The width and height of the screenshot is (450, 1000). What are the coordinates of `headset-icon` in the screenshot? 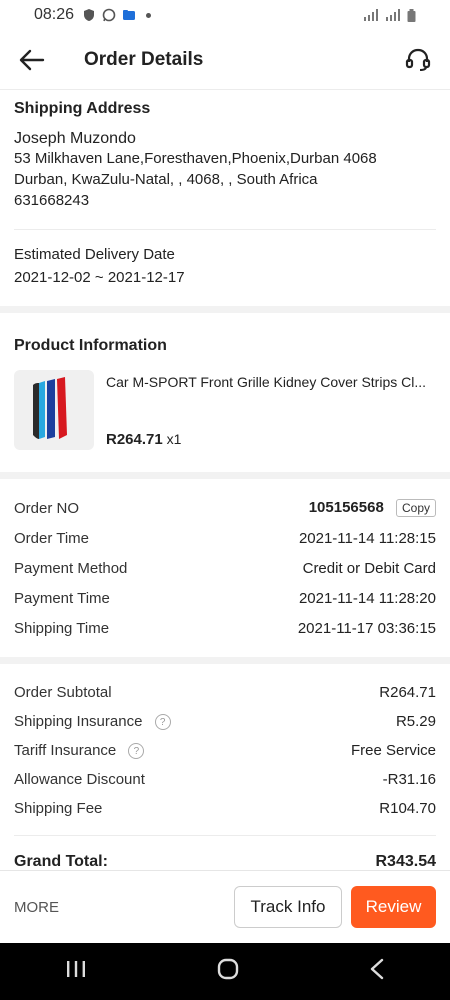 It's located at (418, 59).